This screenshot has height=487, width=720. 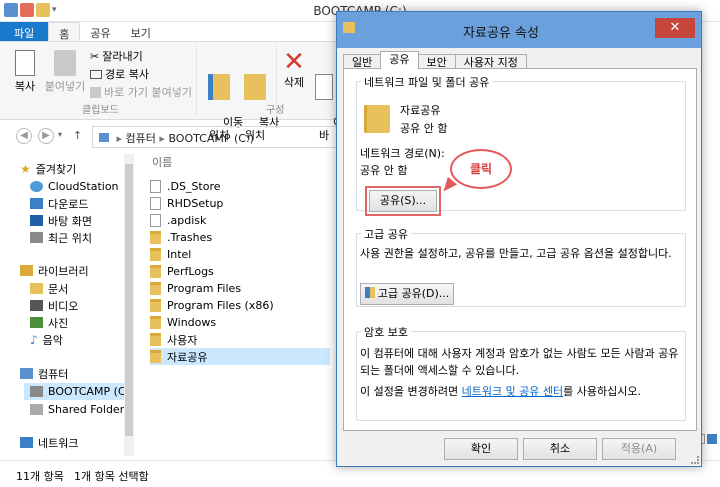 I want to click on nav-item-documents: 문서, so click(x=49, y=288).